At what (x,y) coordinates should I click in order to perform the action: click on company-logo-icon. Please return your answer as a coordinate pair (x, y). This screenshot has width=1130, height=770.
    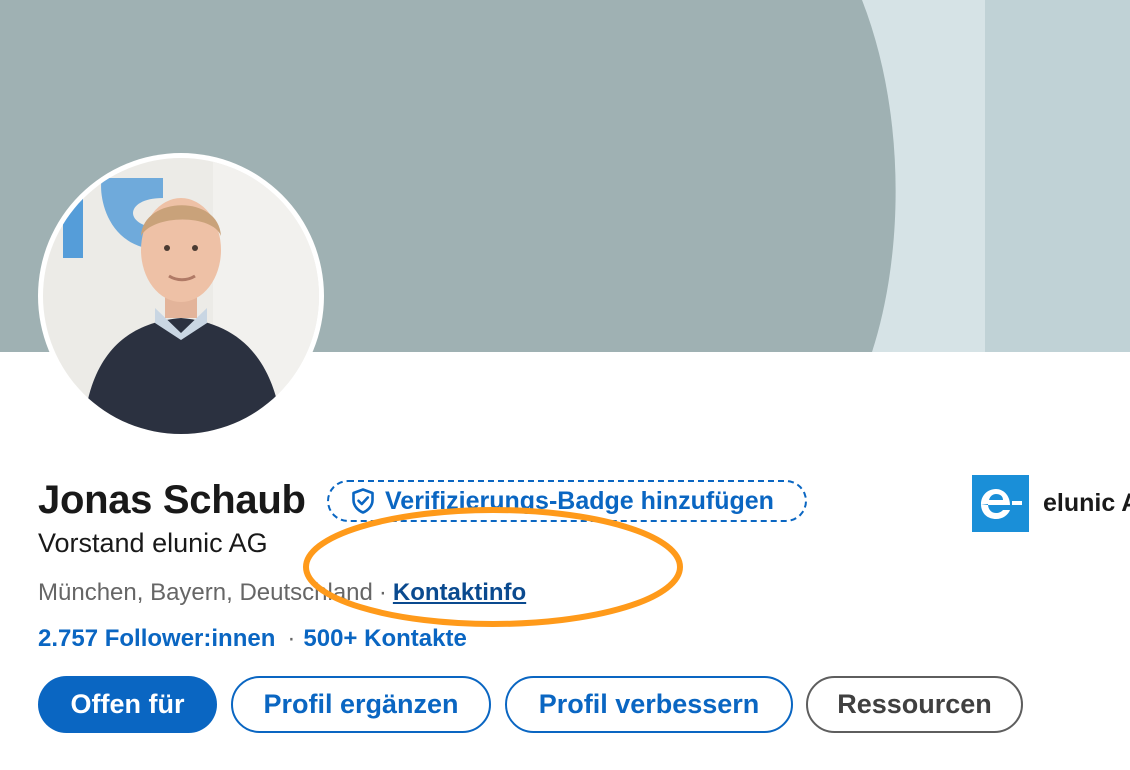
    Looking at the image, I should click on (1000, 503).